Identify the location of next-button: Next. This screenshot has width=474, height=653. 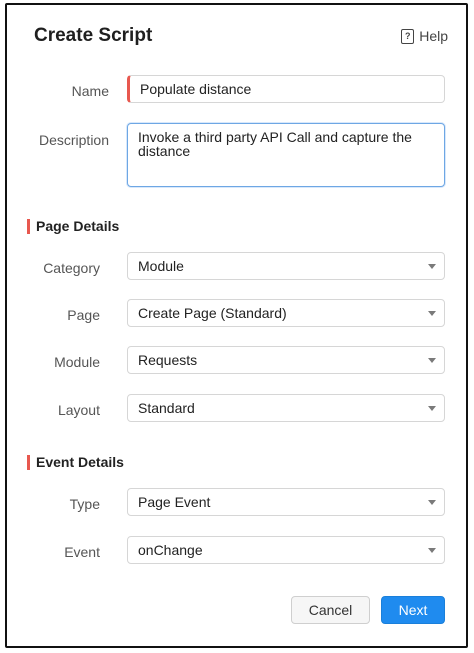
(413, 610).